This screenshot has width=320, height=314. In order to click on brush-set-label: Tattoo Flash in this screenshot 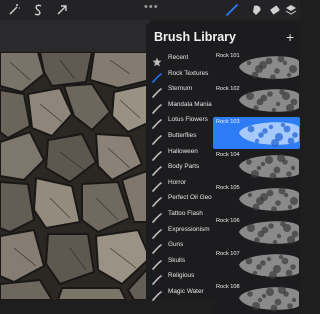, I will do `click(185, 213)`.